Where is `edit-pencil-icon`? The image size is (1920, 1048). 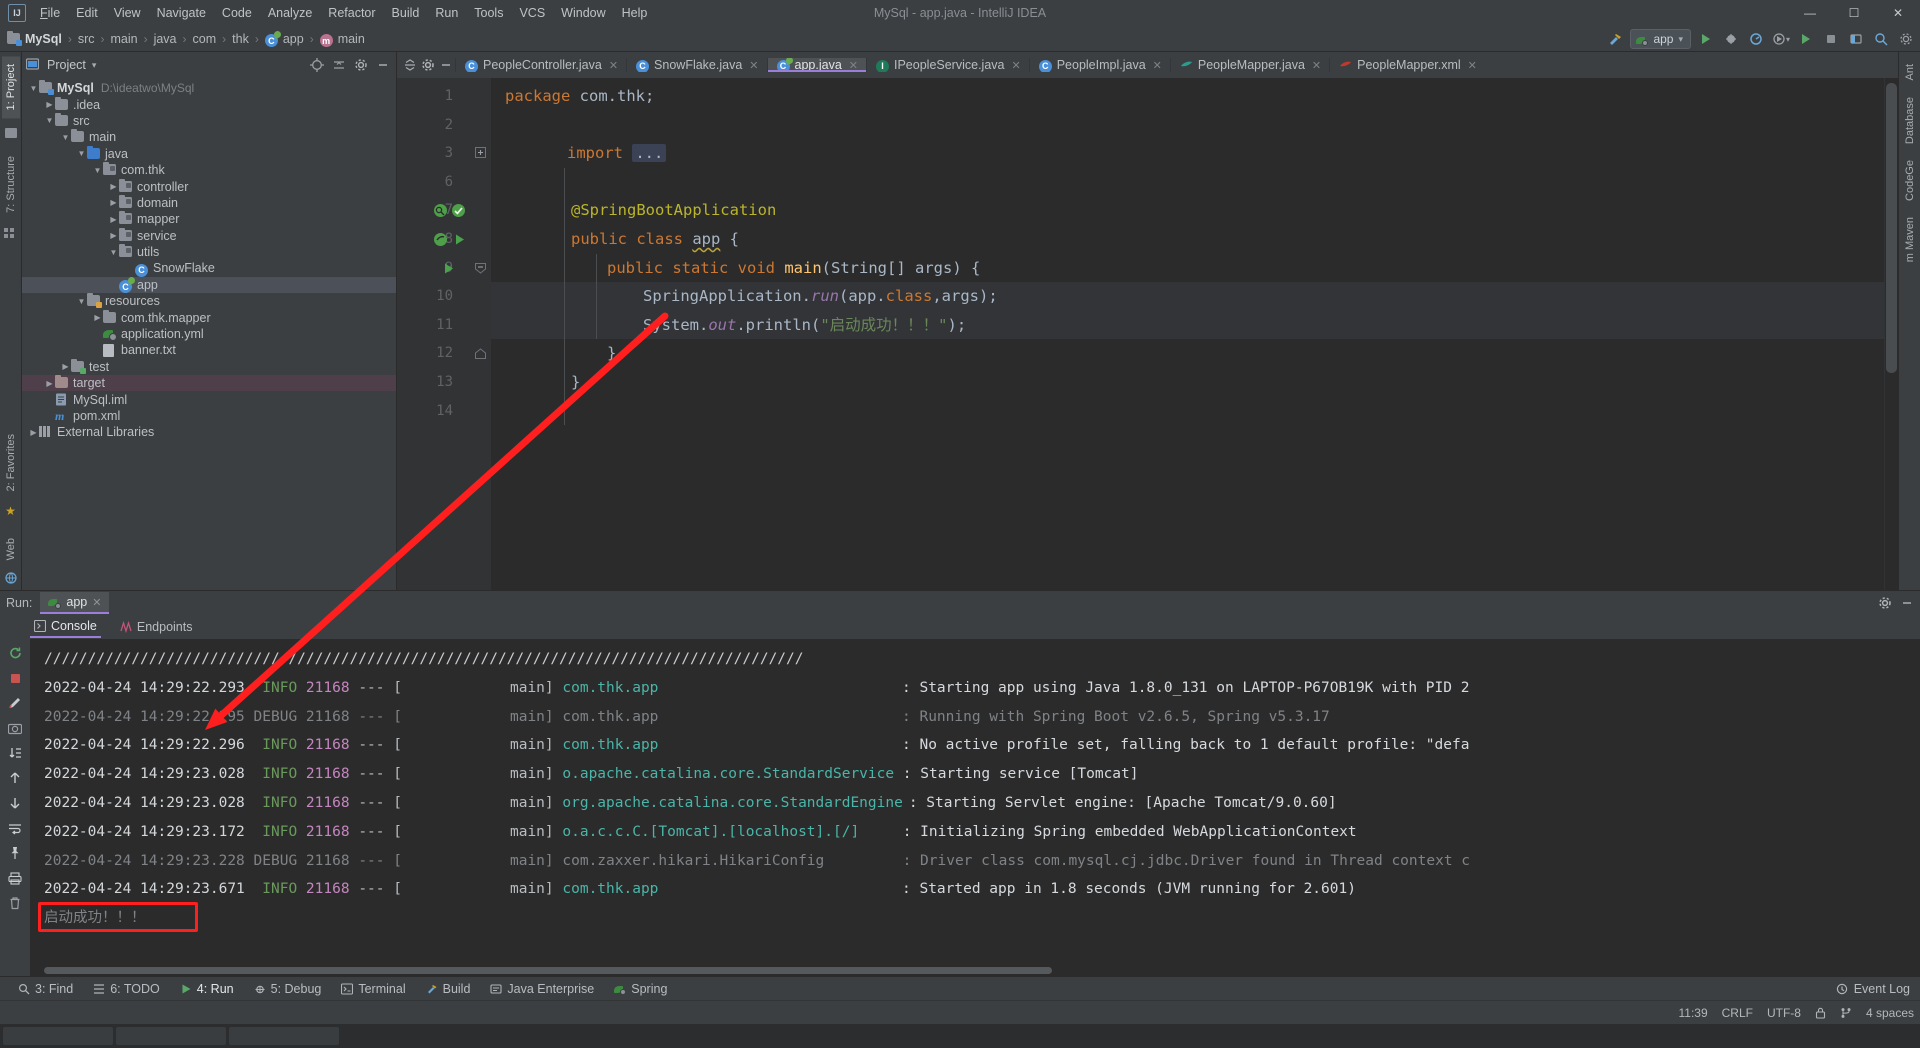
edit-pencil-icon is located at coordinates (15, 703).